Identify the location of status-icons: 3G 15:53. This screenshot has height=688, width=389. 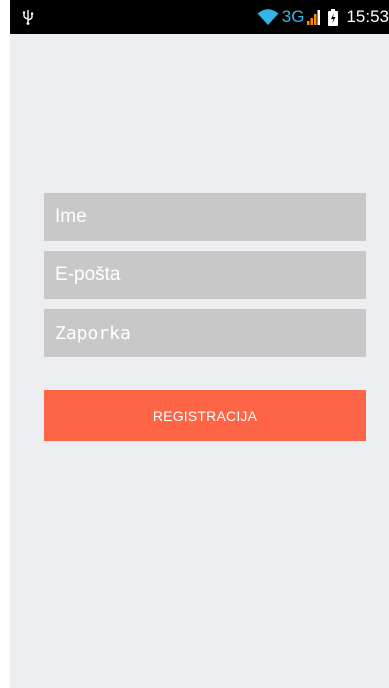
(323, 17).